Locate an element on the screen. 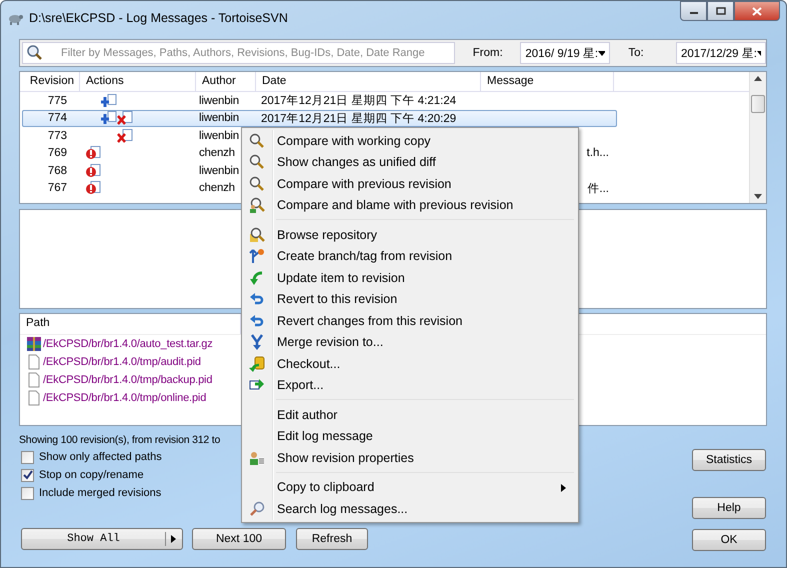 This screenshot has width=787, height=568. date-cell-text: 2017年12月21日 星期四 下午 4:20:29 is located at coordinates (359, 119).